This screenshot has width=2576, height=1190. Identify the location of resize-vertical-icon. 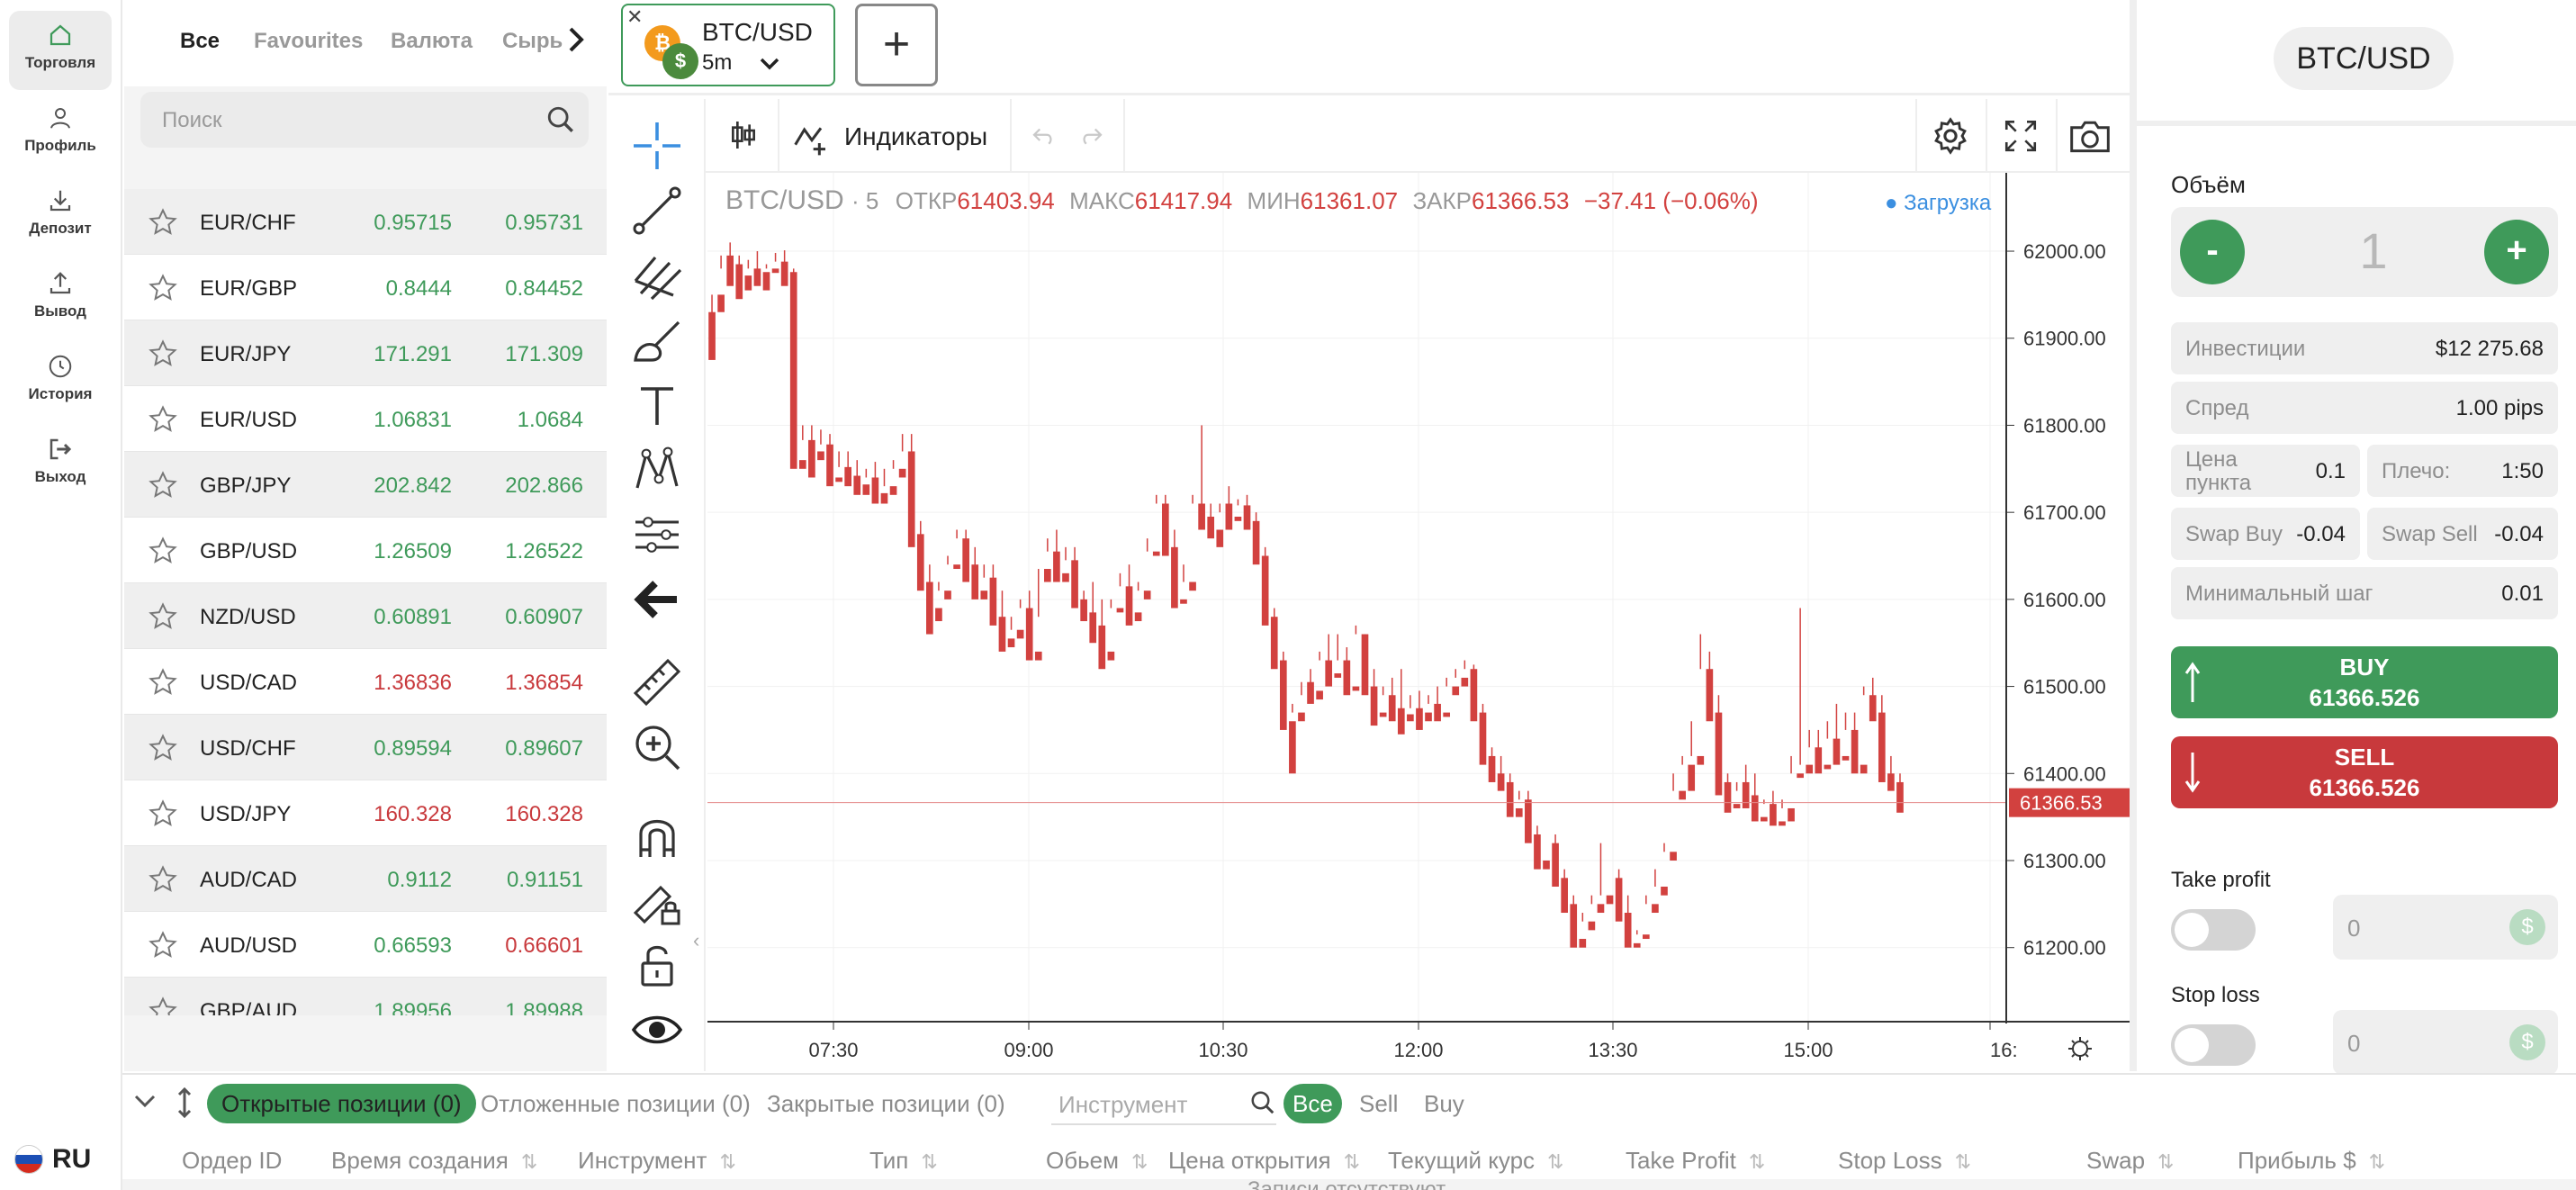
(184, 1102).